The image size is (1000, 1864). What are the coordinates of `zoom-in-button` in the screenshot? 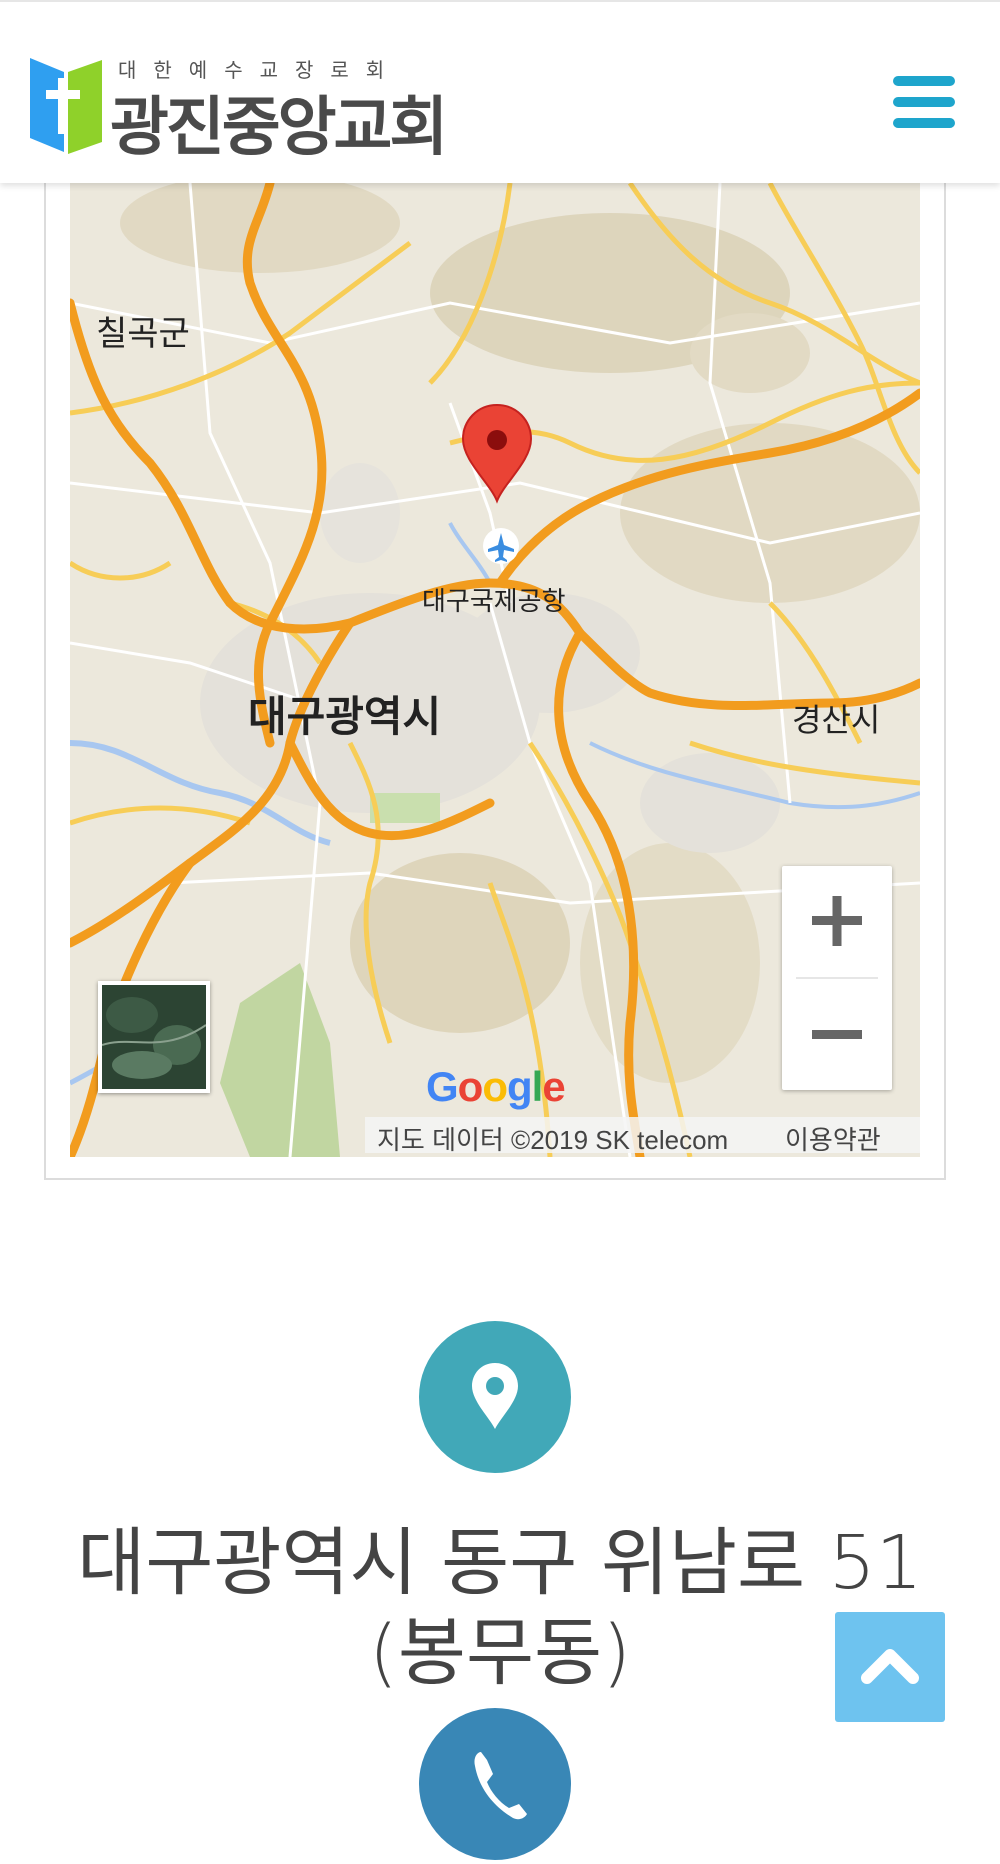 It's located at (837, 921).